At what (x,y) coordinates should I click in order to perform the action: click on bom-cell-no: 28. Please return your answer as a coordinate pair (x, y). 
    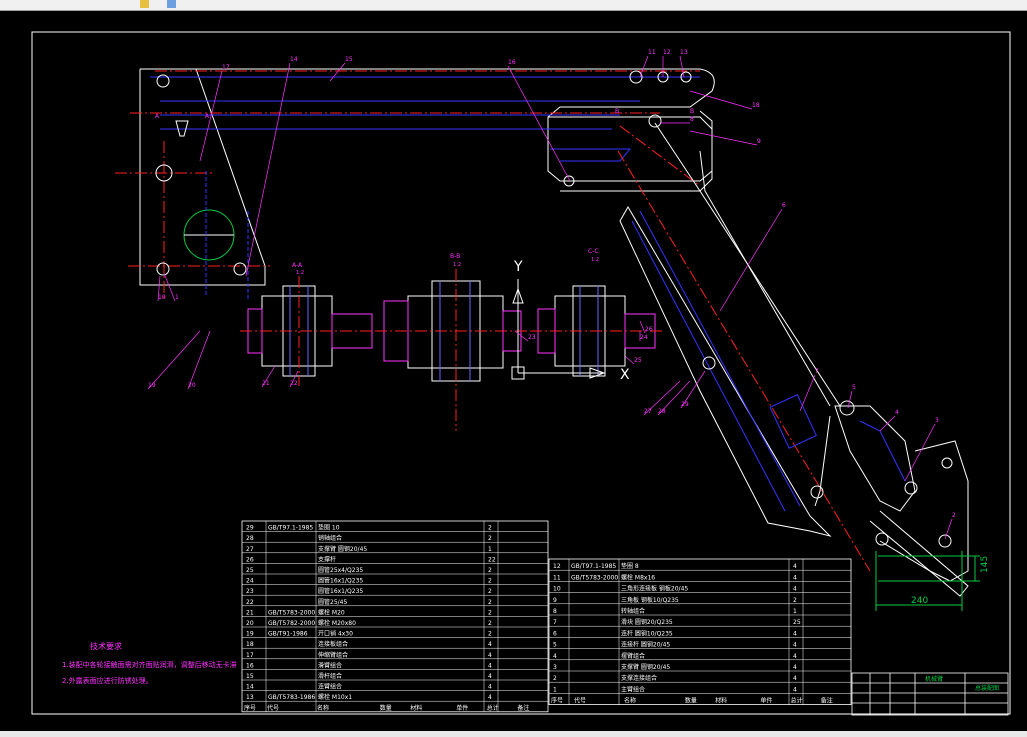
    Looking at the image, I should click on (250, 538).